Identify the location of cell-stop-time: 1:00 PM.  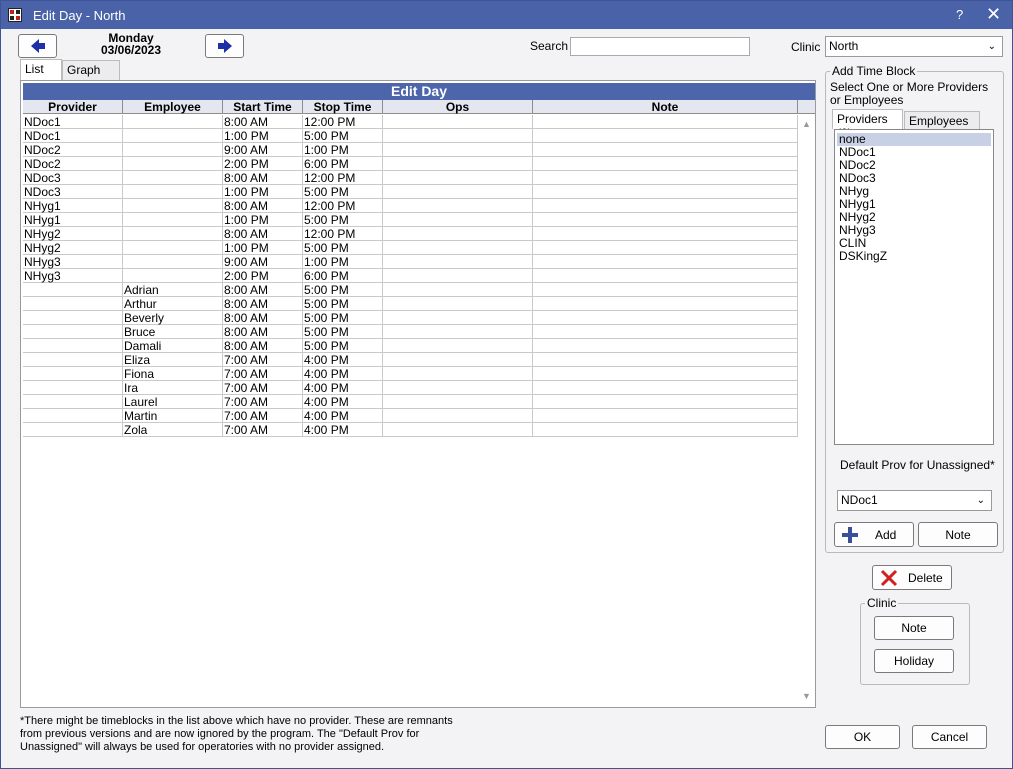
(343, 262).